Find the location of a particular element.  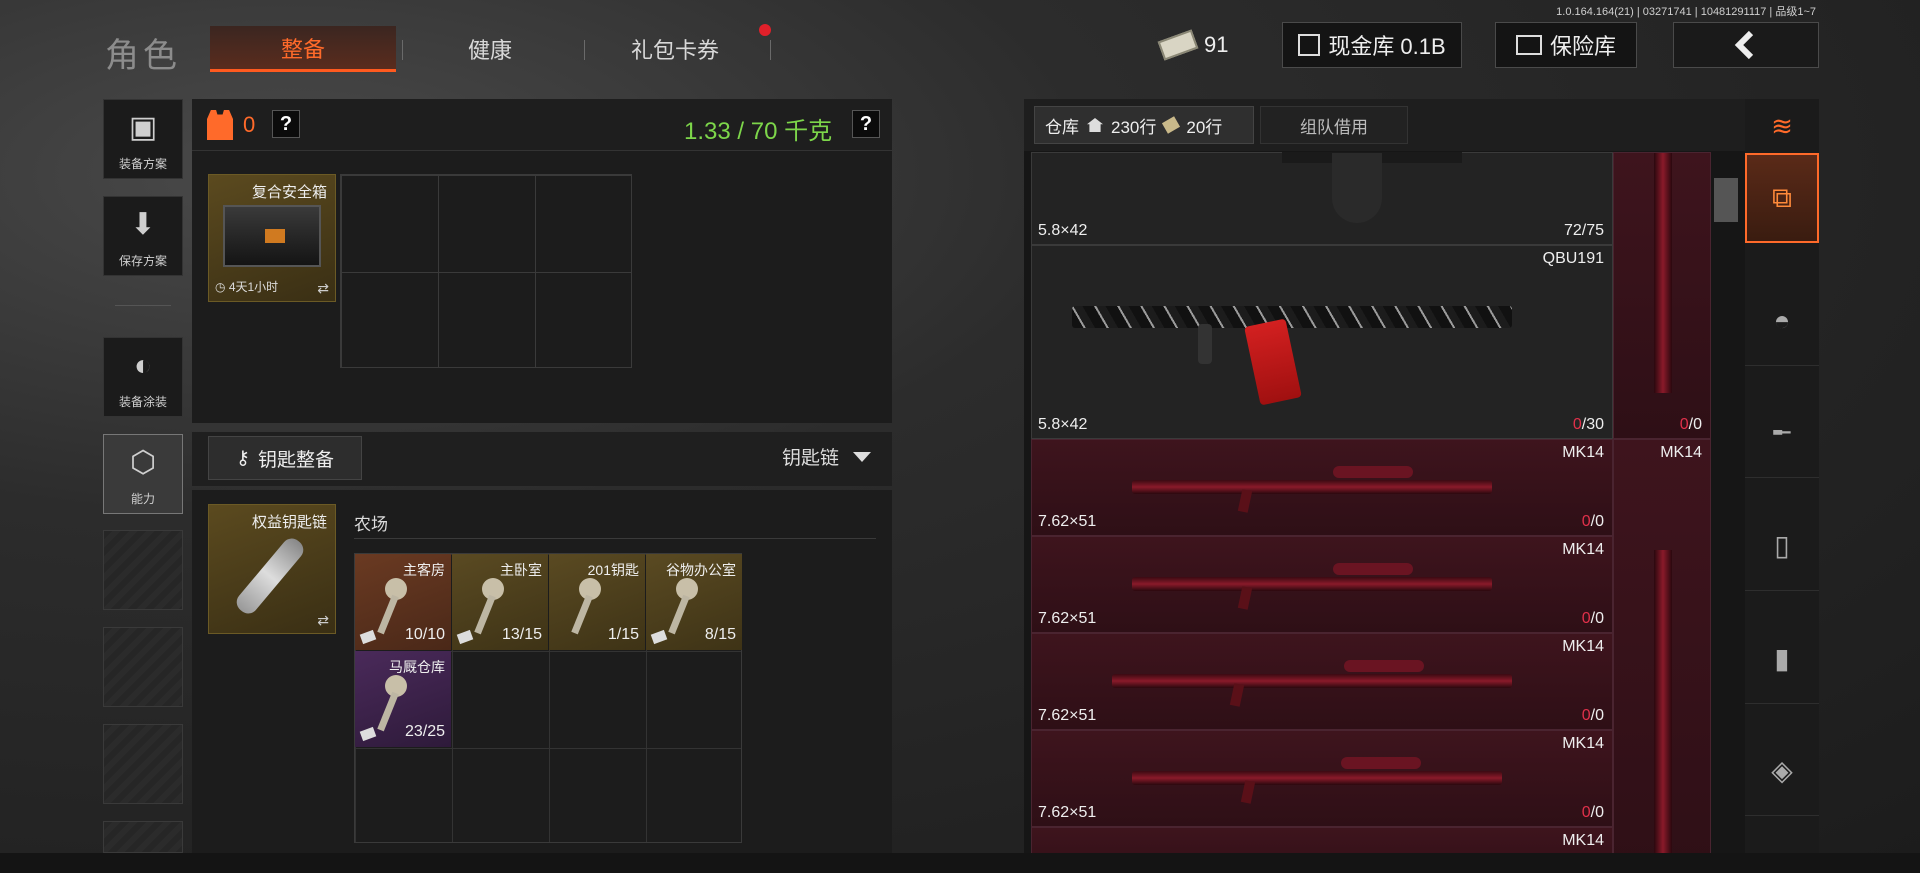

tab-warehouse: 仓库 230行 20行 is located at coordinates (1144, 125).